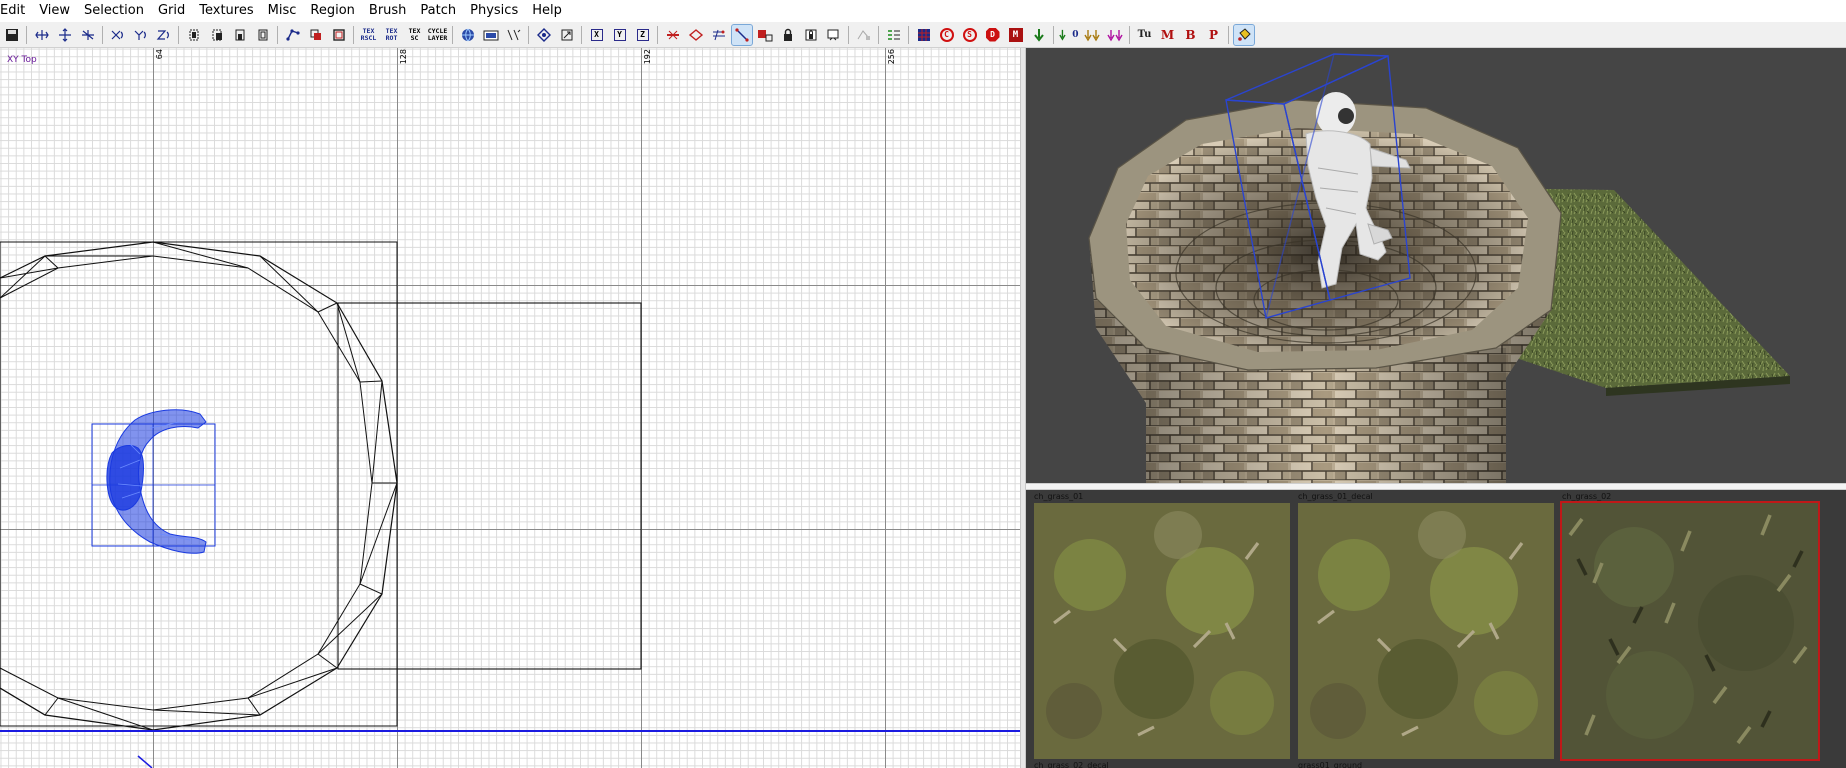 This screenshot has width=1846, height=768. I want to click on menu-physics: Physics, so click(494, 11).